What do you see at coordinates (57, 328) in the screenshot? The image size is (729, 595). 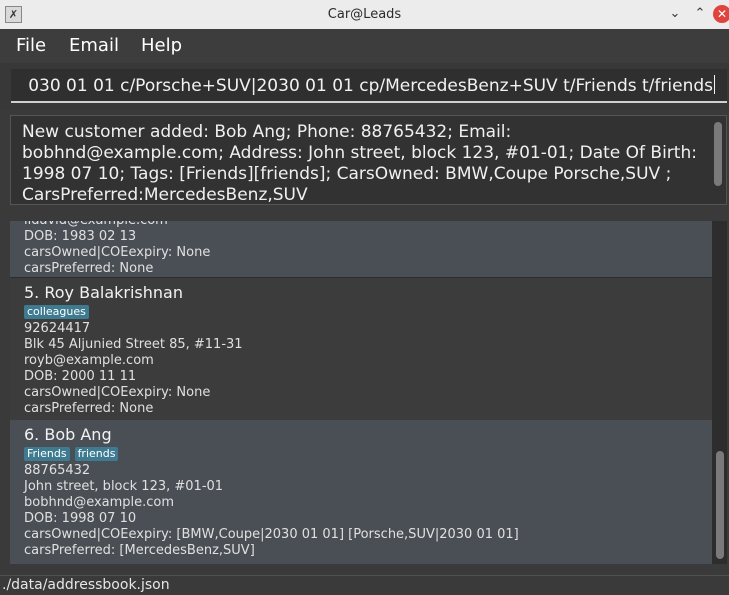 I see `person-phone: 92624417` at bounding box center [57, 328].